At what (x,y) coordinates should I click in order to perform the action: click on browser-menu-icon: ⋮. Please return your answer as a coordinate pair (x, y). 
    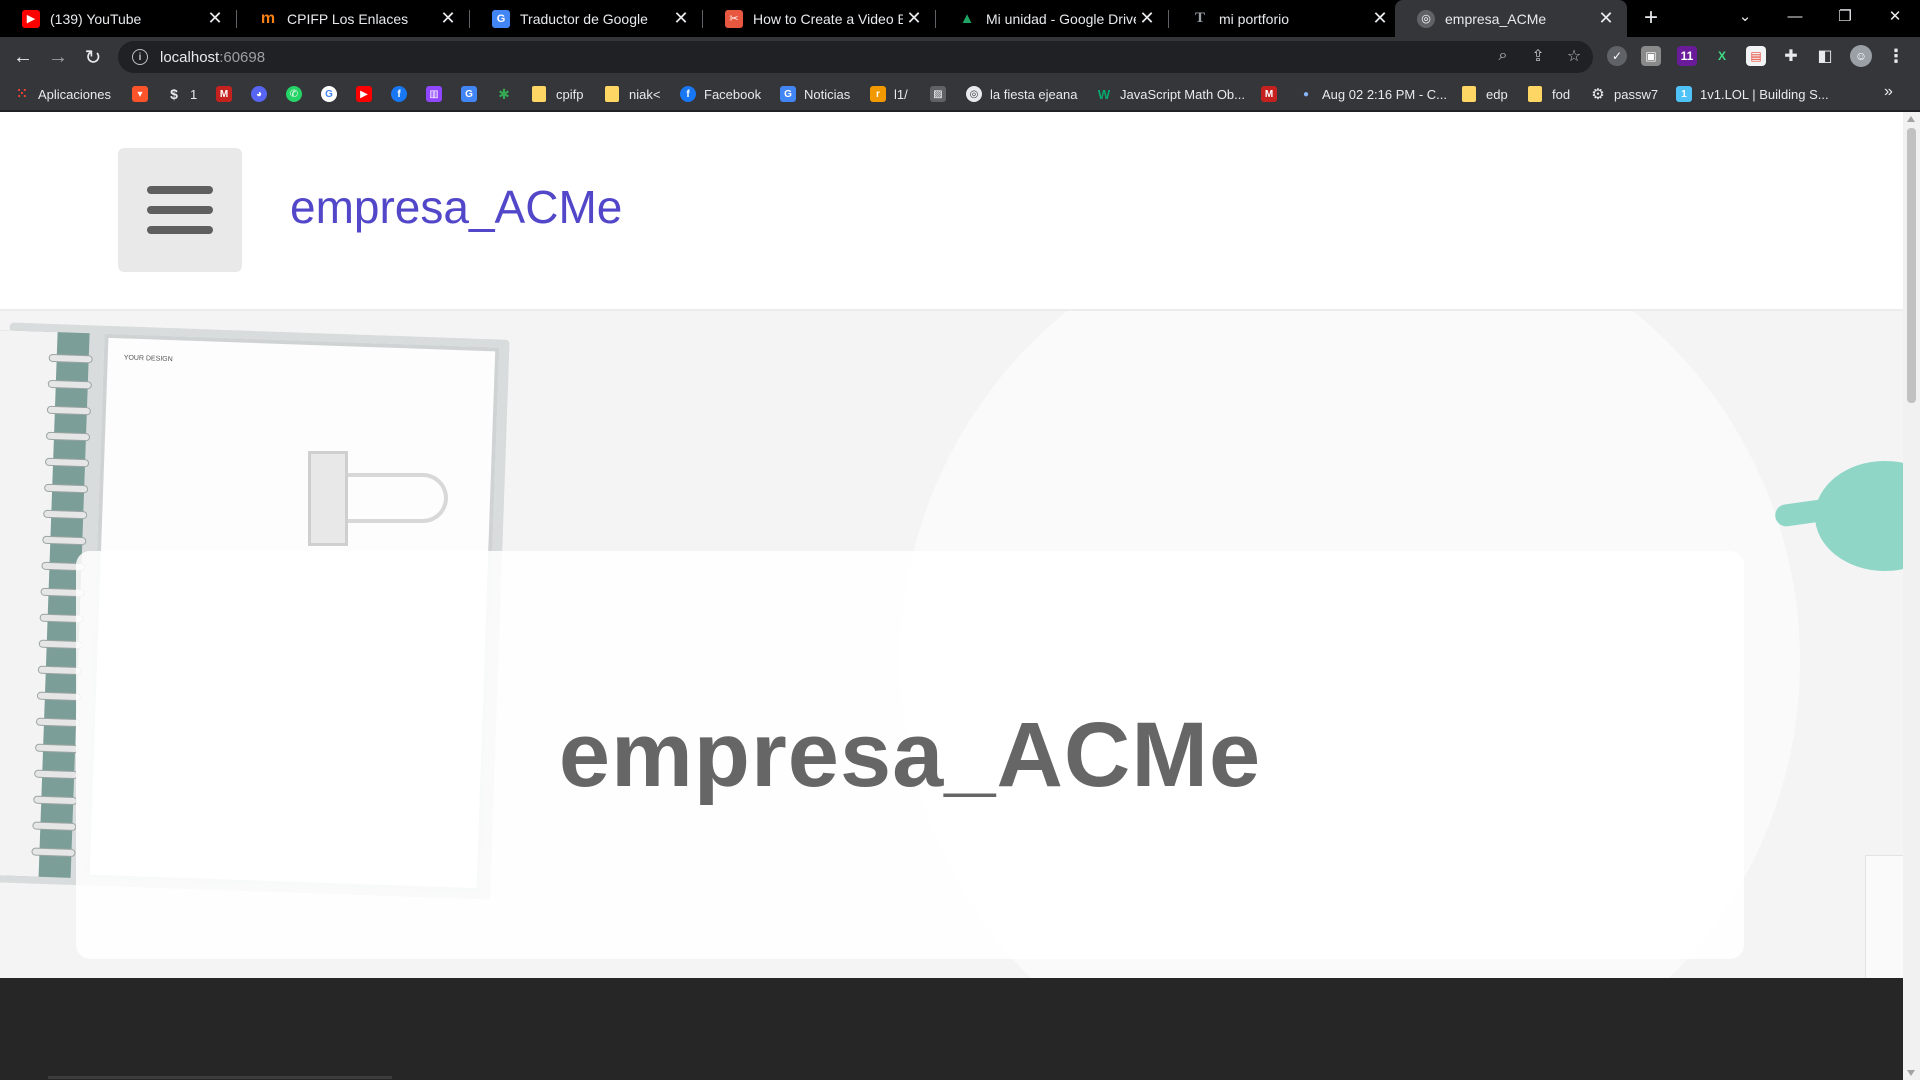
    Looking at the image, I should click on (1896, 56).